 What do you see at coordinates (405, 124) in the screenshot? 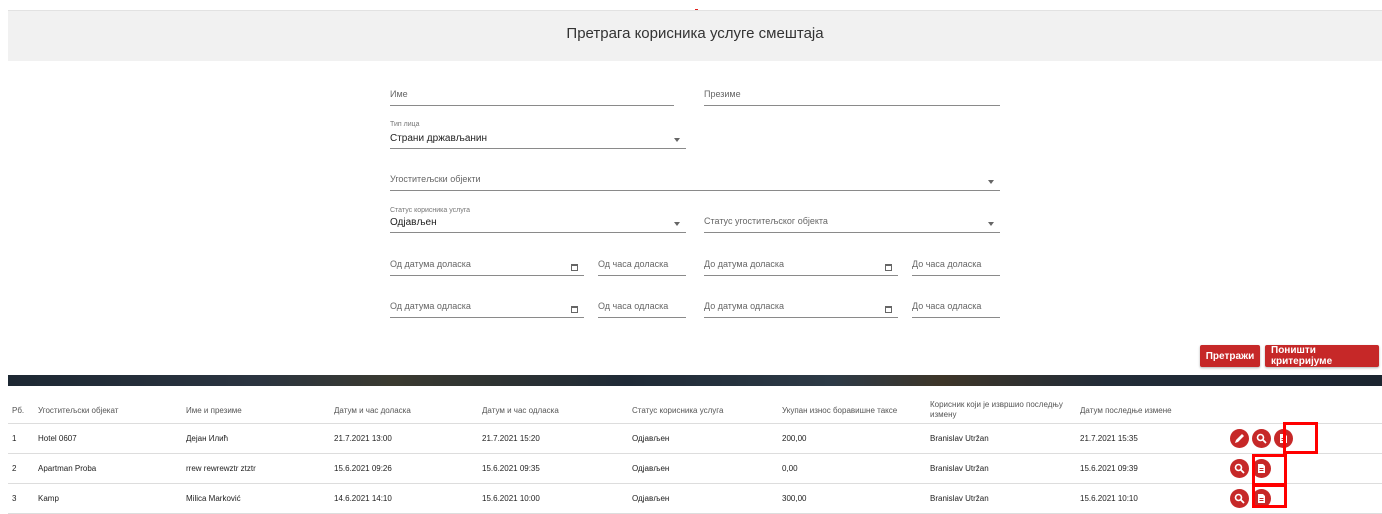
I see `person-type-label: Тип лица` at bounding box center [405, 124].